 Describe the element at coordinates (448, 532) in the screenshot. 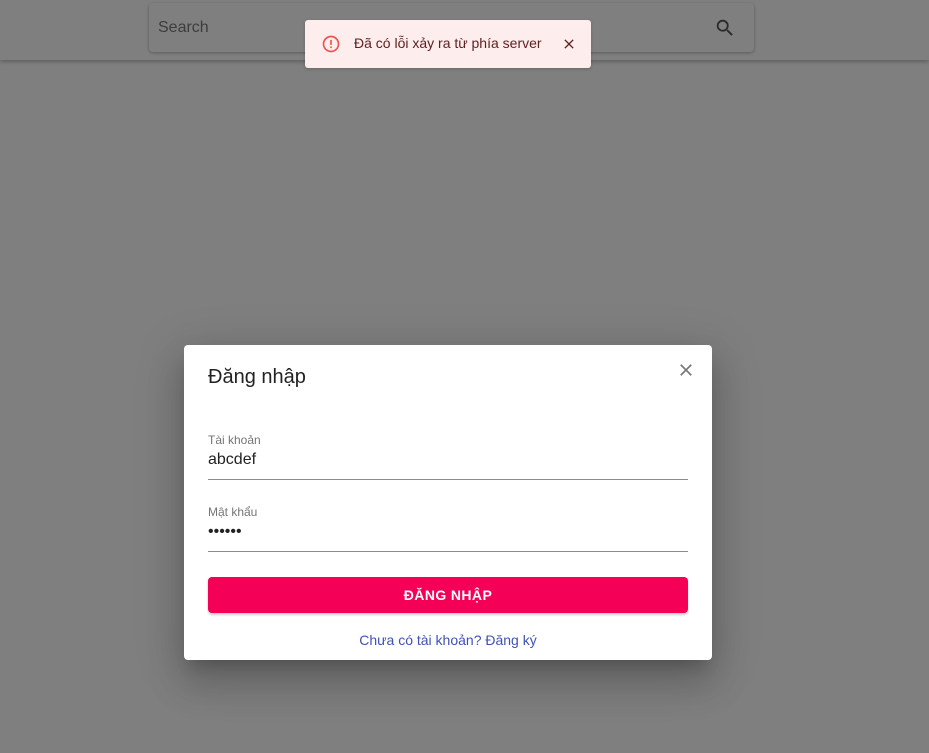

I see `password-input` at that location.